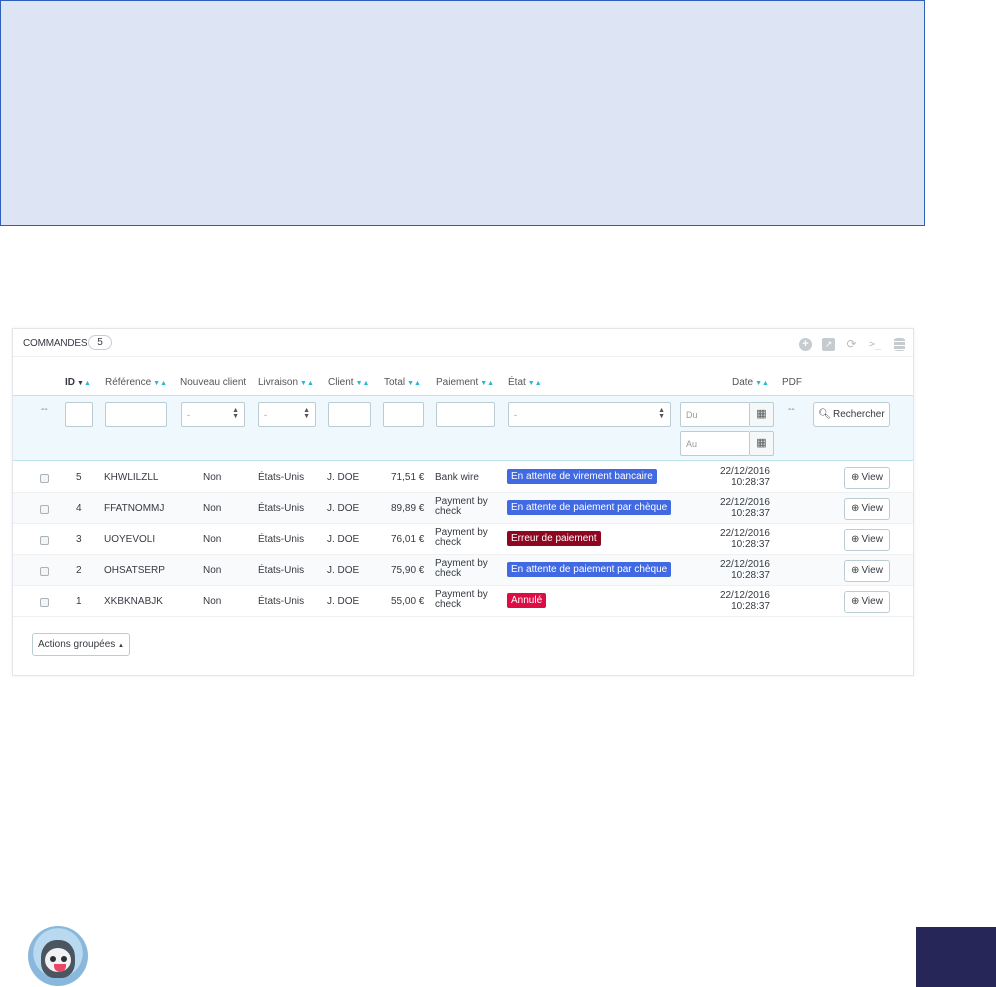 The height and width of the screenshot is (987, 996). Describe the element at coordinates (79, 414) in the screenshot. I see `filter-id-input` at that location.